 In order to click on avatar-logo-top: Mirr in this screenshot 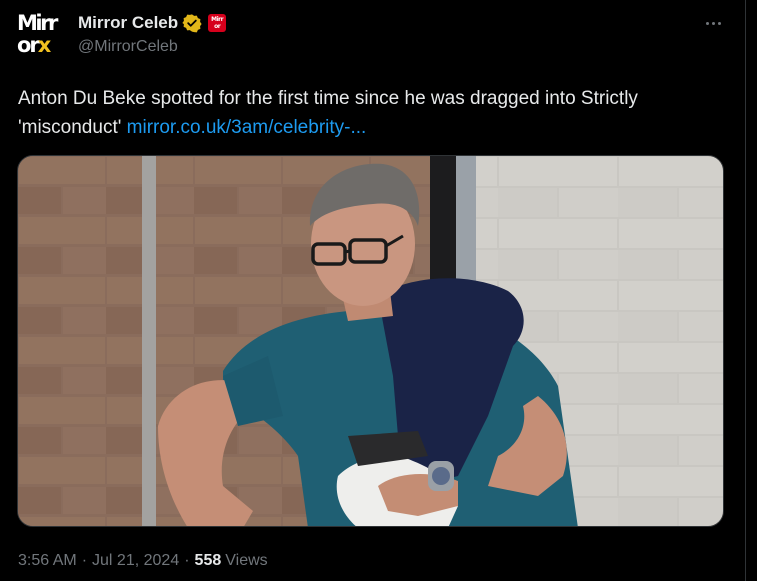, I will do `click(37, 23)`.